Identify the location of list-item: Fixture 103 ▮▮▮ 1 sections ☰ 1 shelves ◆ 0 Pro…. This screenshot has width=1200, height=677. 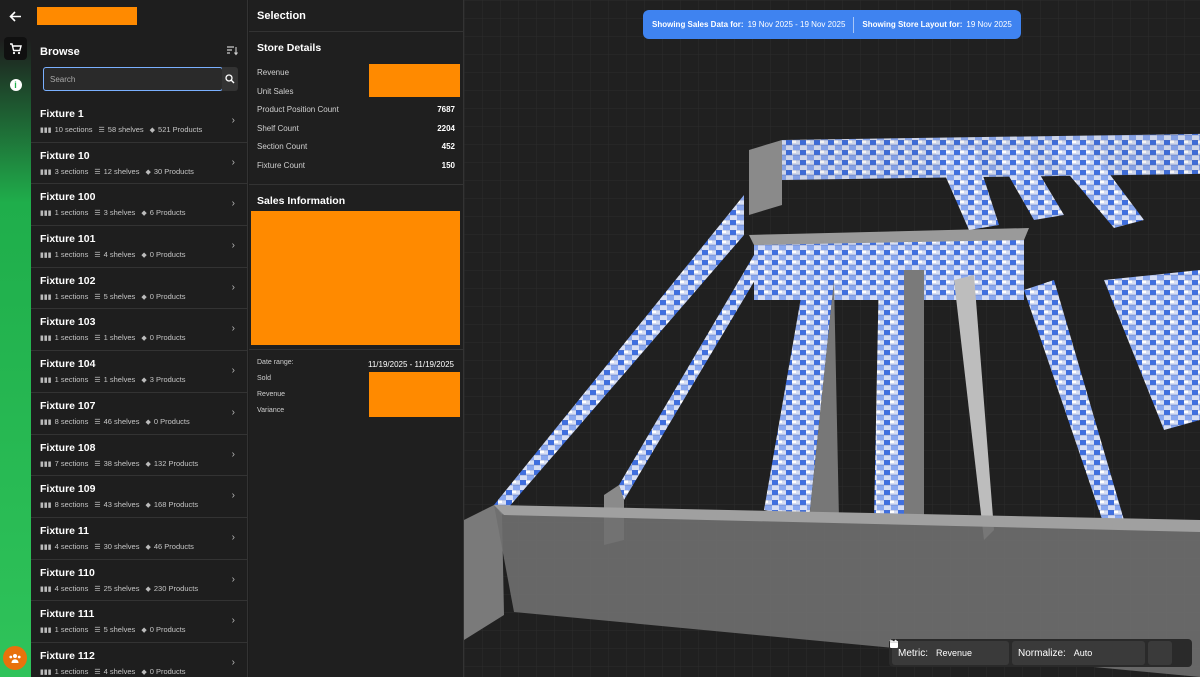
(139, 330).